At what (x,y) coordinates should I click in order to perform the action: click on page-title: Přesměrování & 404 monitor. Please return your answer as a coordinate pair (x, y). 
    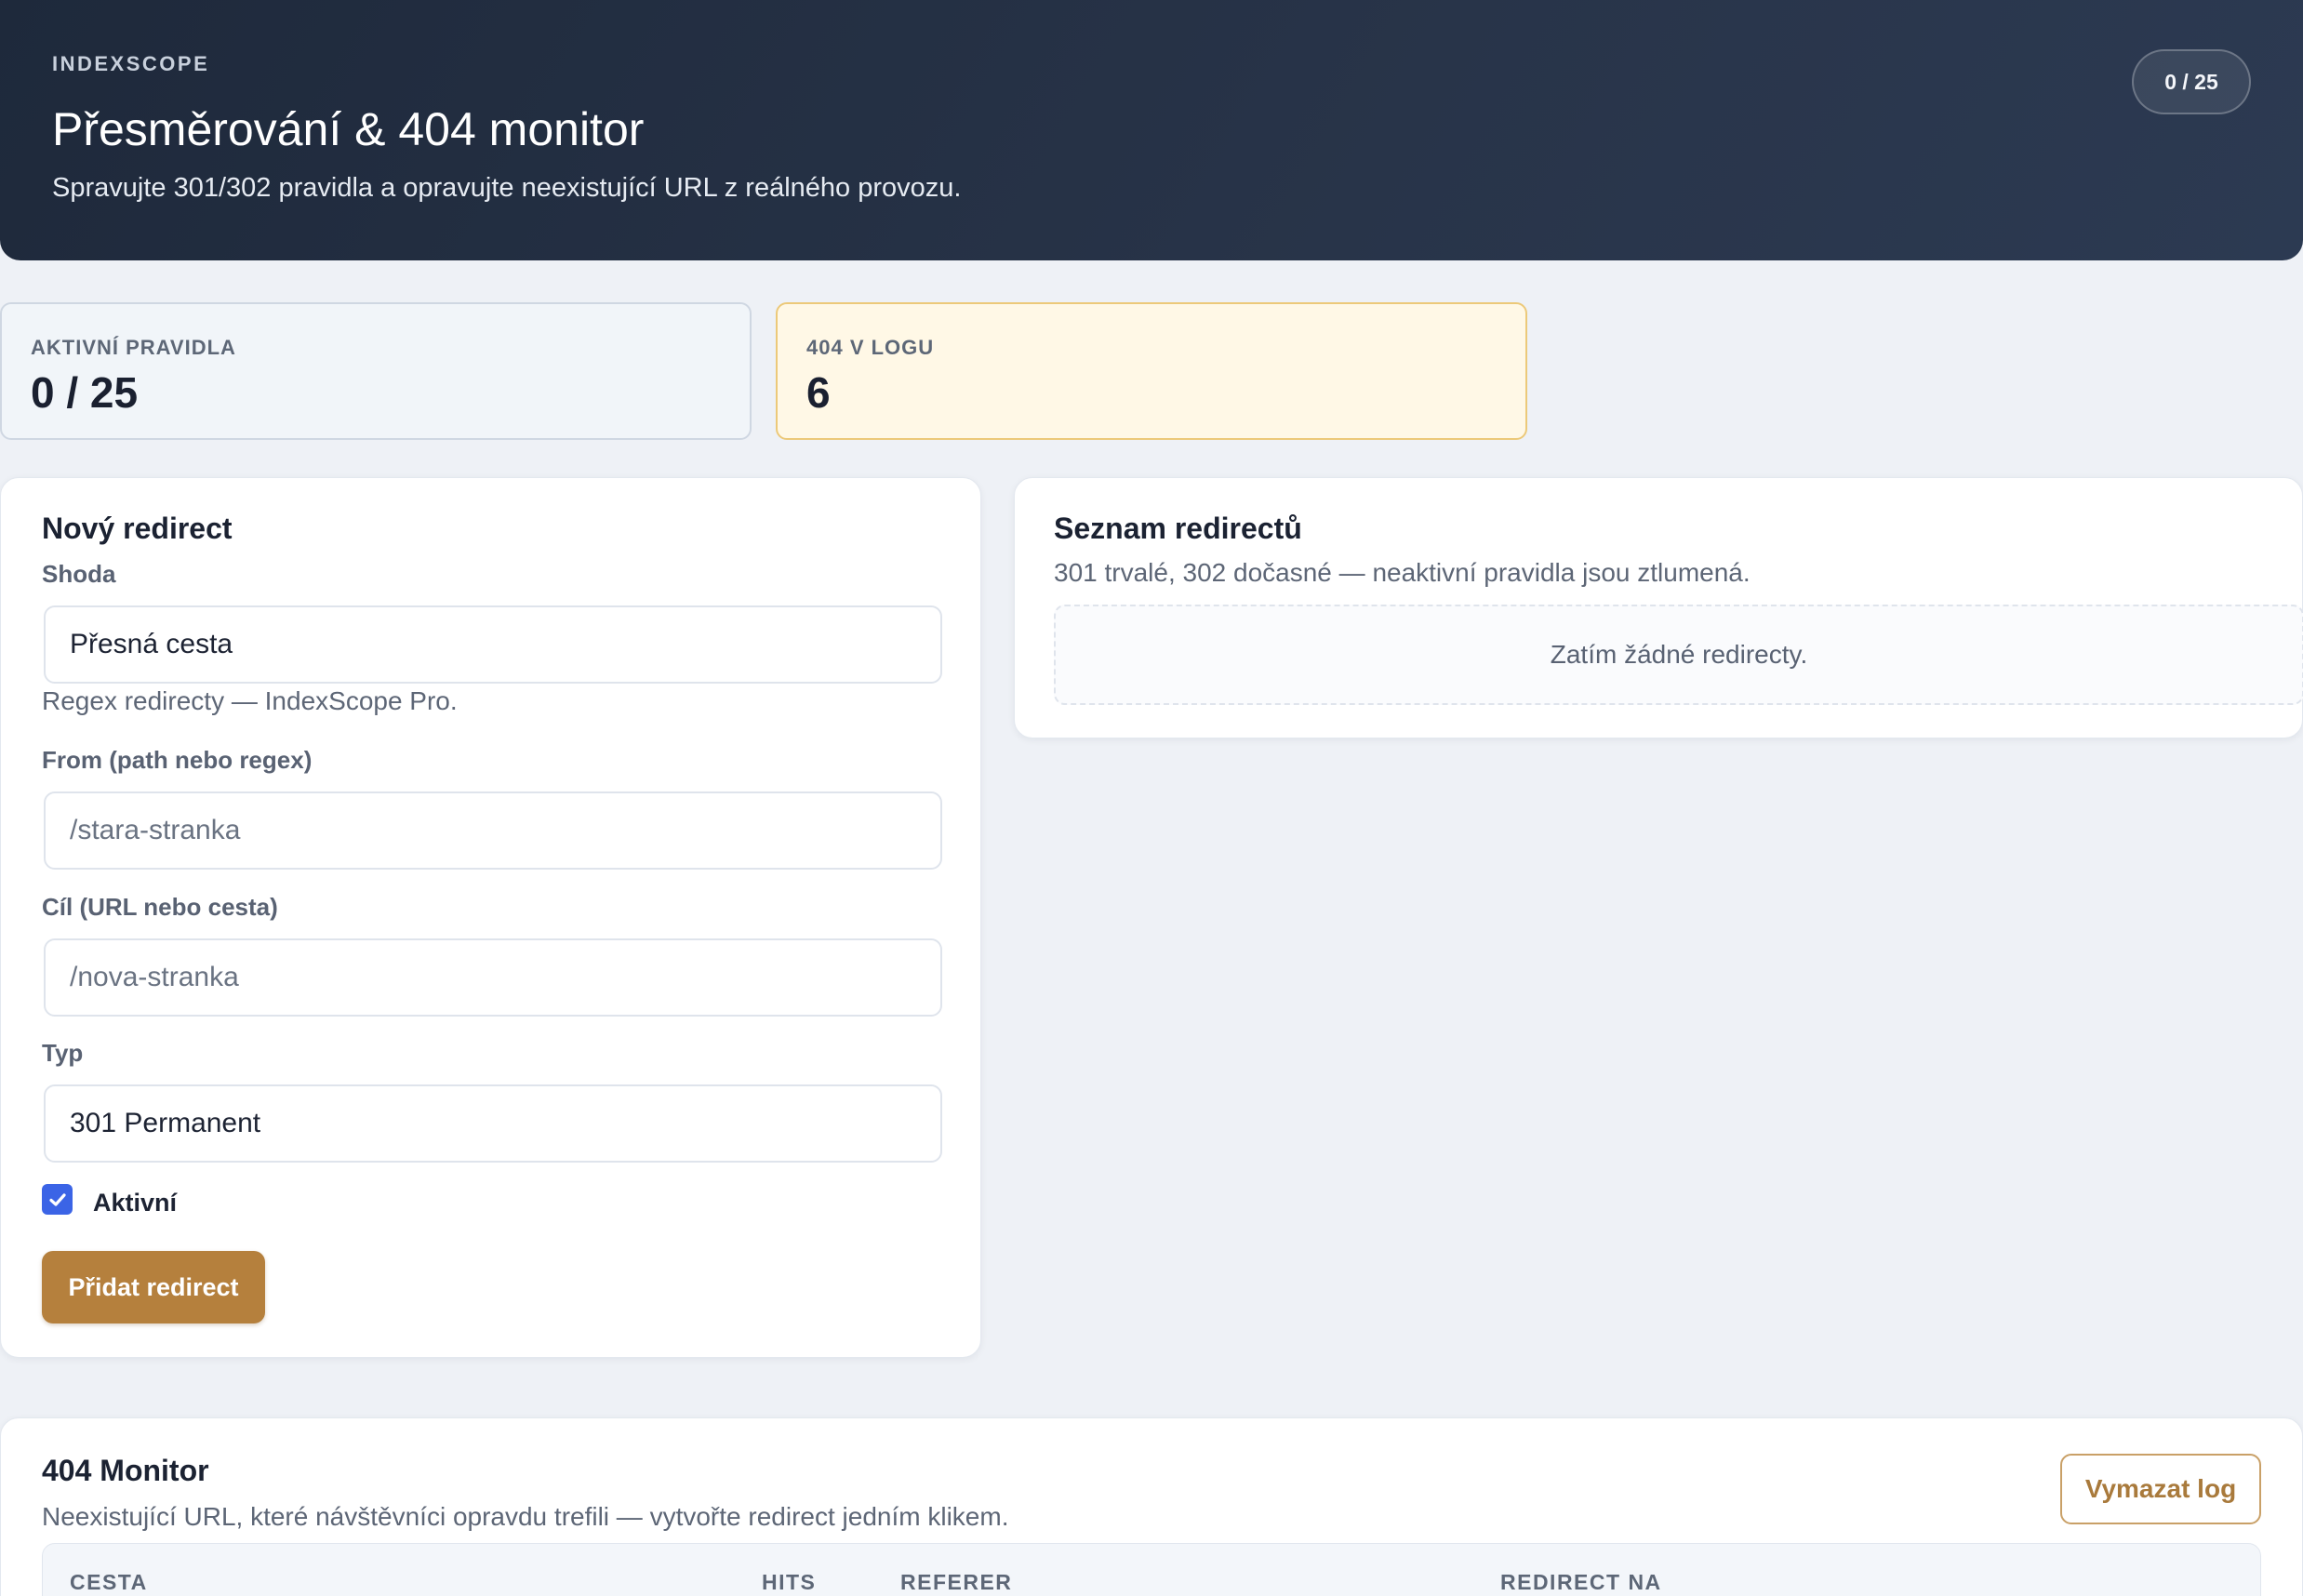
    Looking at the image, I should click on (348, 129).